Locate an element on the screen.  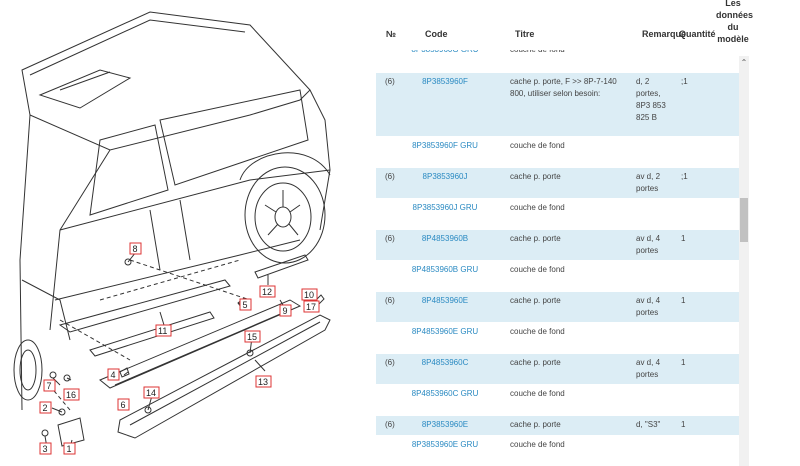
svg-text: 9 is located at coordinates (285, 311).